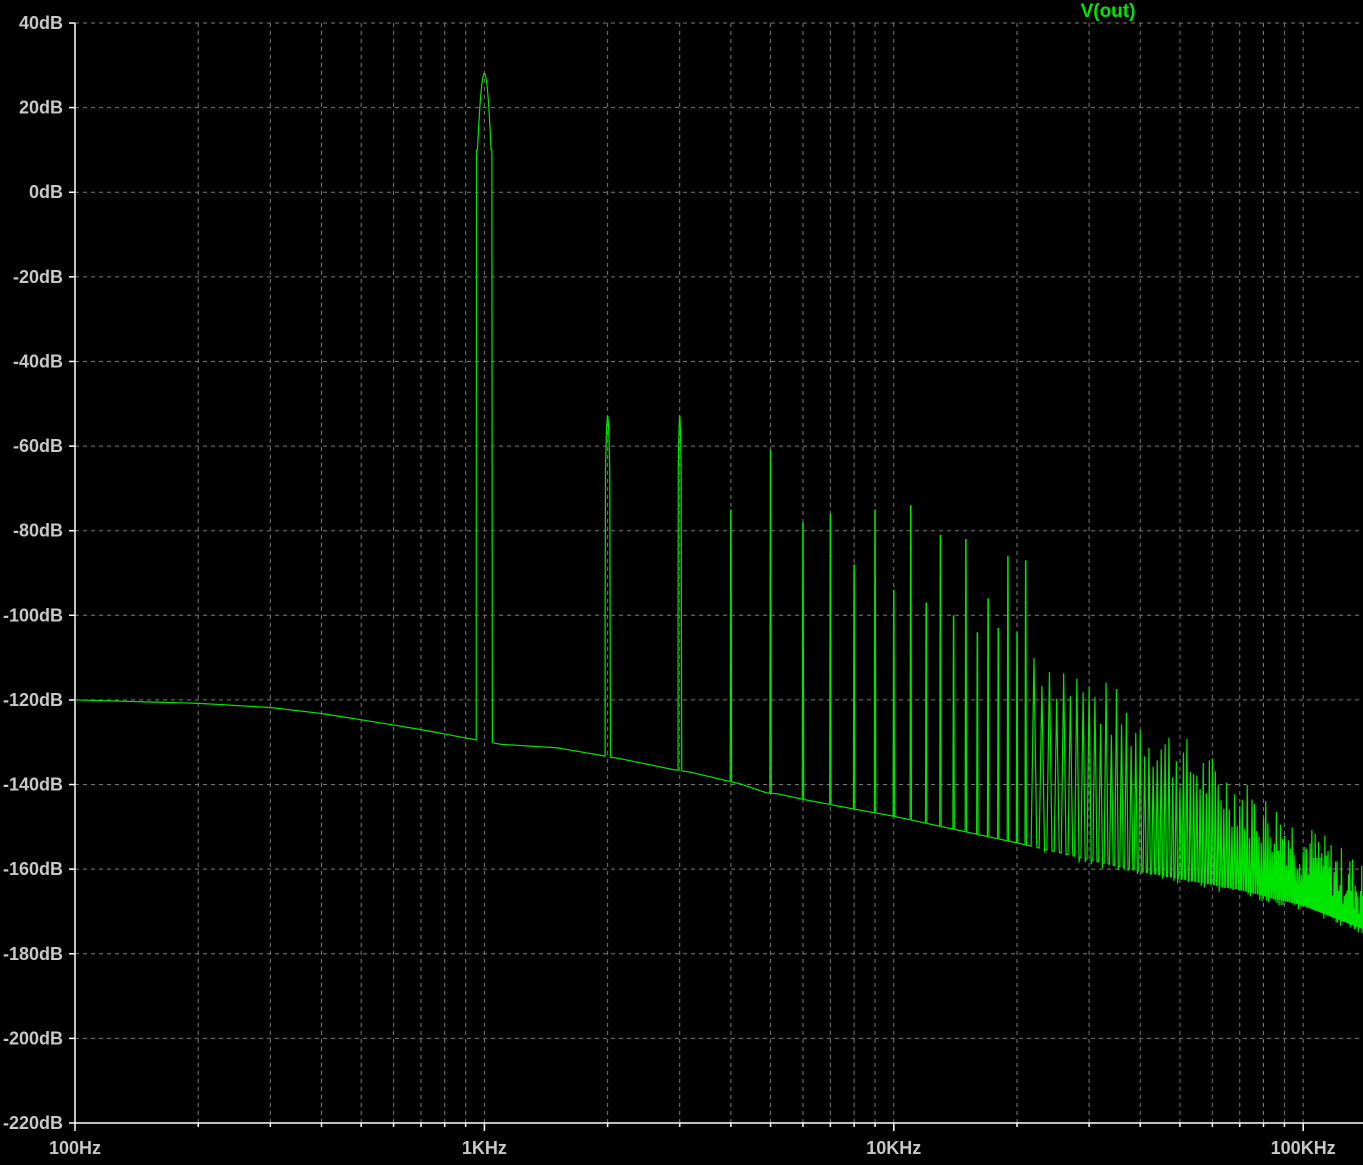  Describe the element at coordinates (893, 1148) in the screenshot. I see `x-tick-label: 10KHz` at that location.